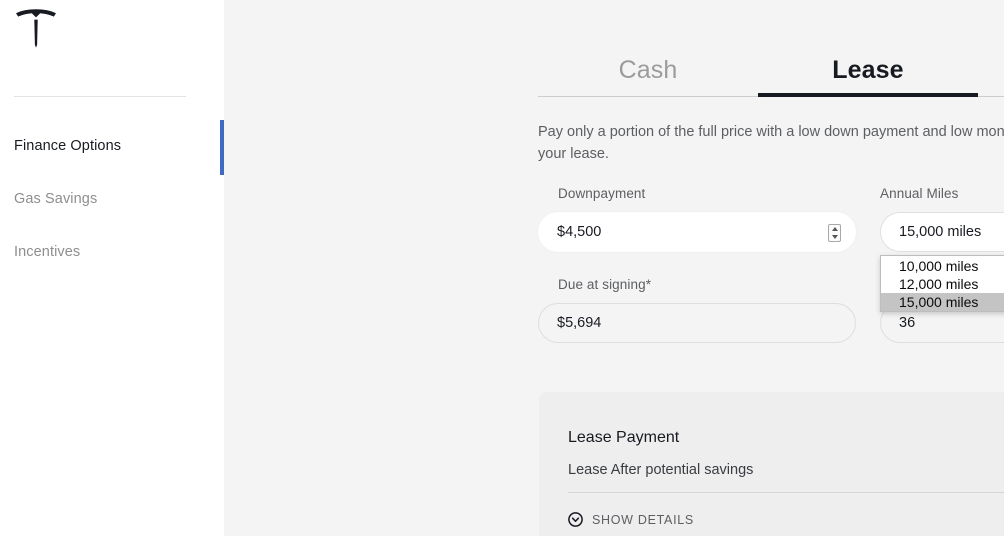  What do you see at coordinates (661, 470) in the screenshot?
I see `lease-after-savings-label: Lease After potential savings` at bounding box center [661, 470].